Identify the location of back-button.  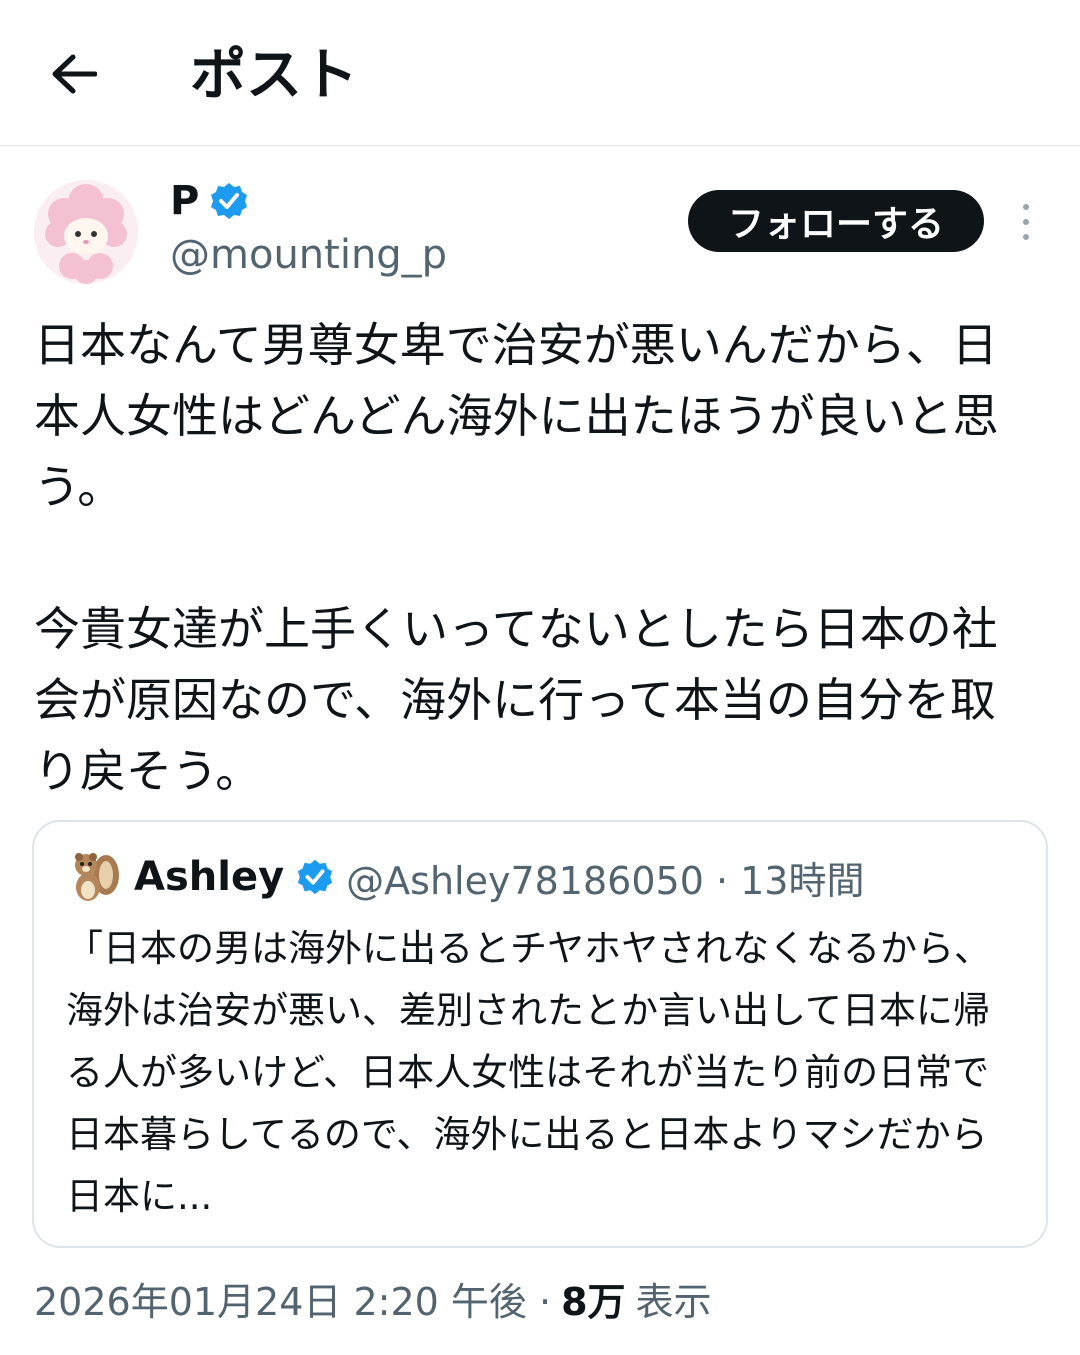
(74, 74).